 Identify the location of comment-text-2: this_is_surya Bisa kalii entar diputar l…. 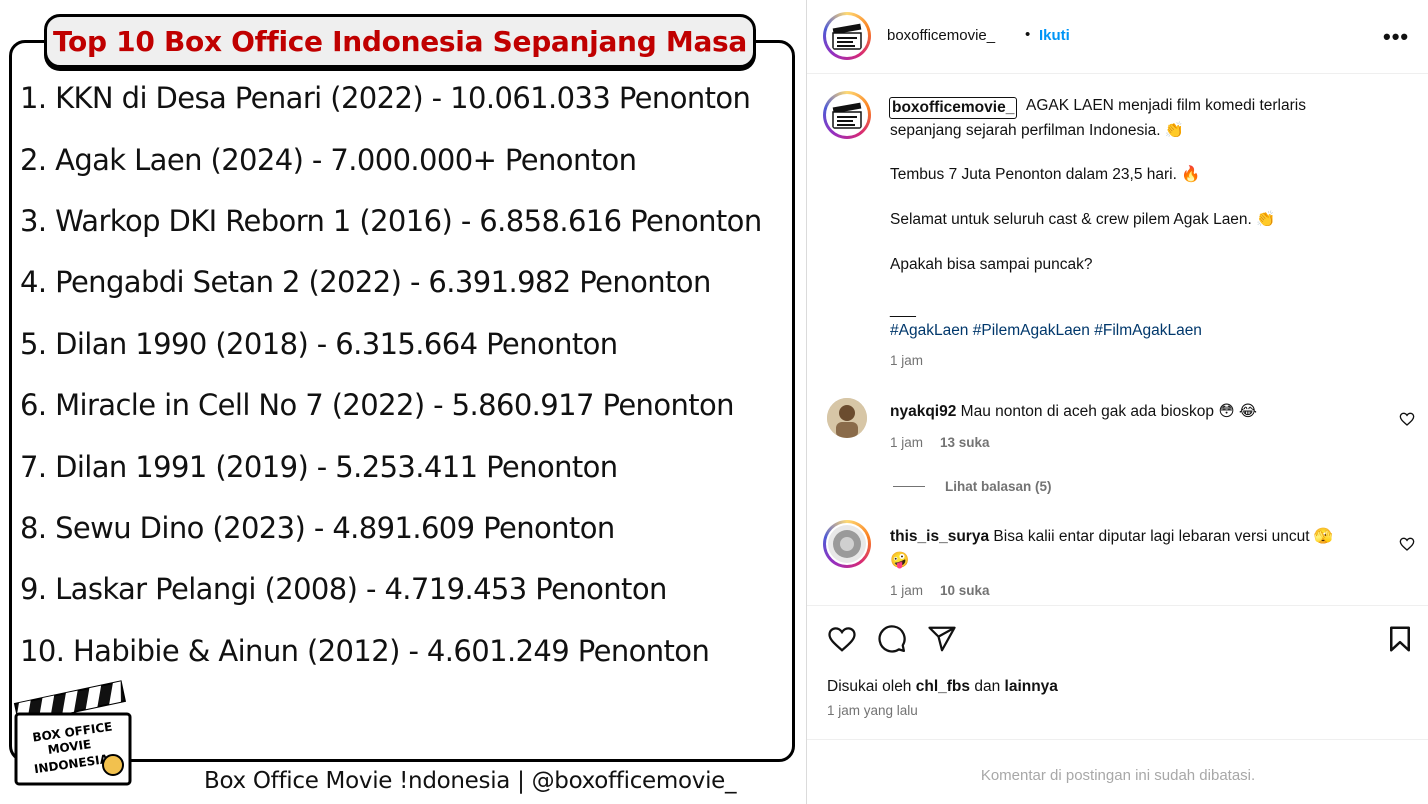
(1111, 536).